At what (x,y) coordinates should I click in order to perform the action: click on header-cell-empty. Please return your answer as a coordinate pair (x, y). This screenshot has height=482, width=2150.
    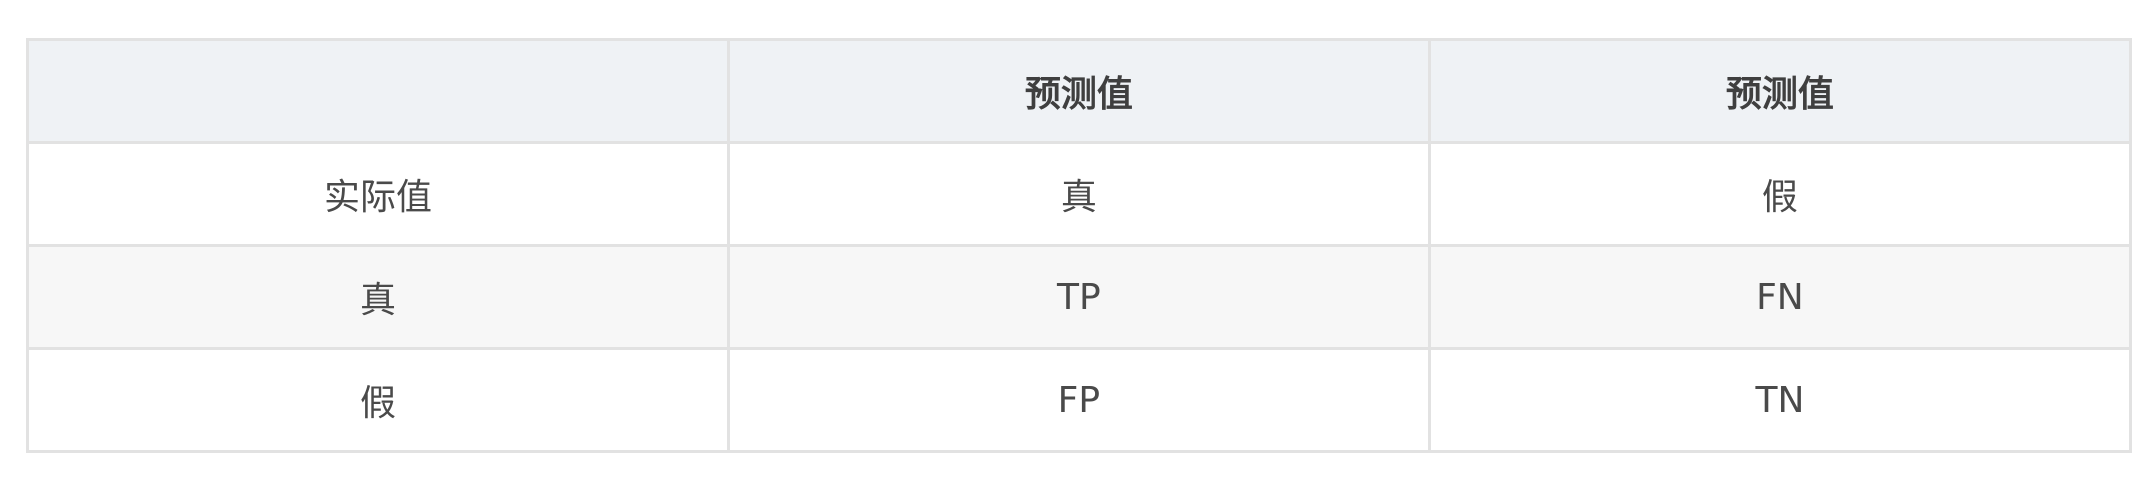
    Looking at the image, I should click on (378, 91).